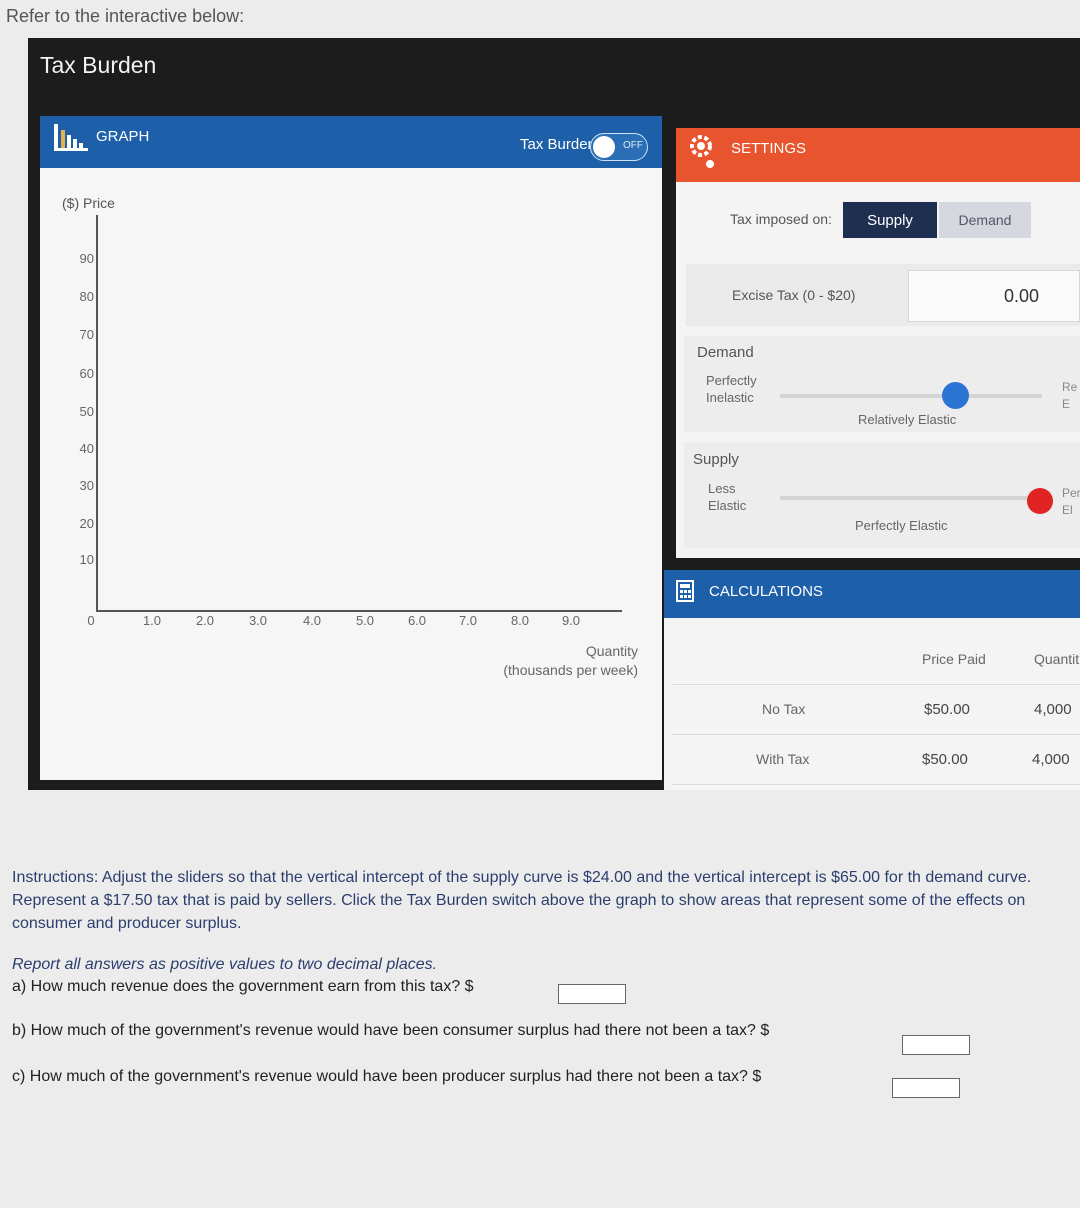  What do you see at coordinates (725, 352) in the screenshot?
I see `demand-slider-title: Demand` at bounding box center [725, 352].